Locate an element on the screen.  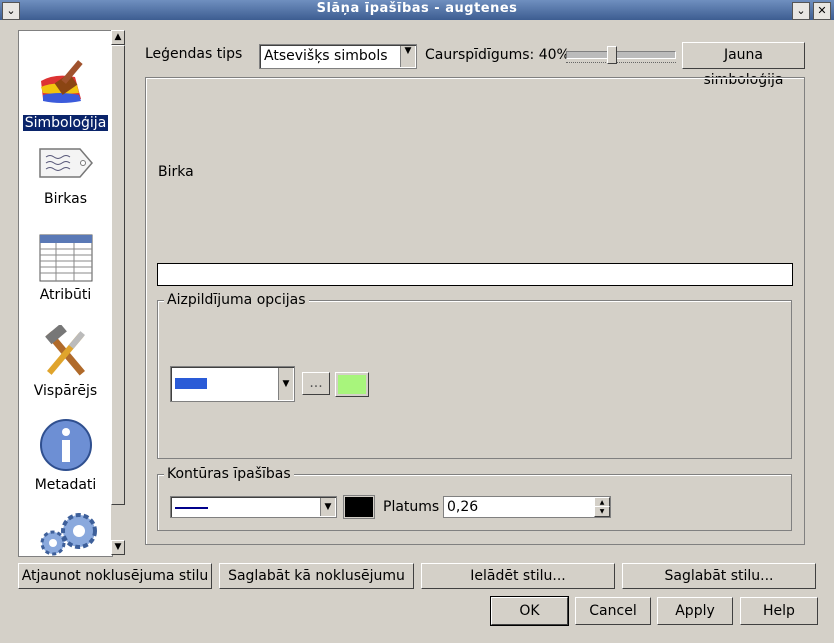
outline-color-button is located at coordinates (359, 507).